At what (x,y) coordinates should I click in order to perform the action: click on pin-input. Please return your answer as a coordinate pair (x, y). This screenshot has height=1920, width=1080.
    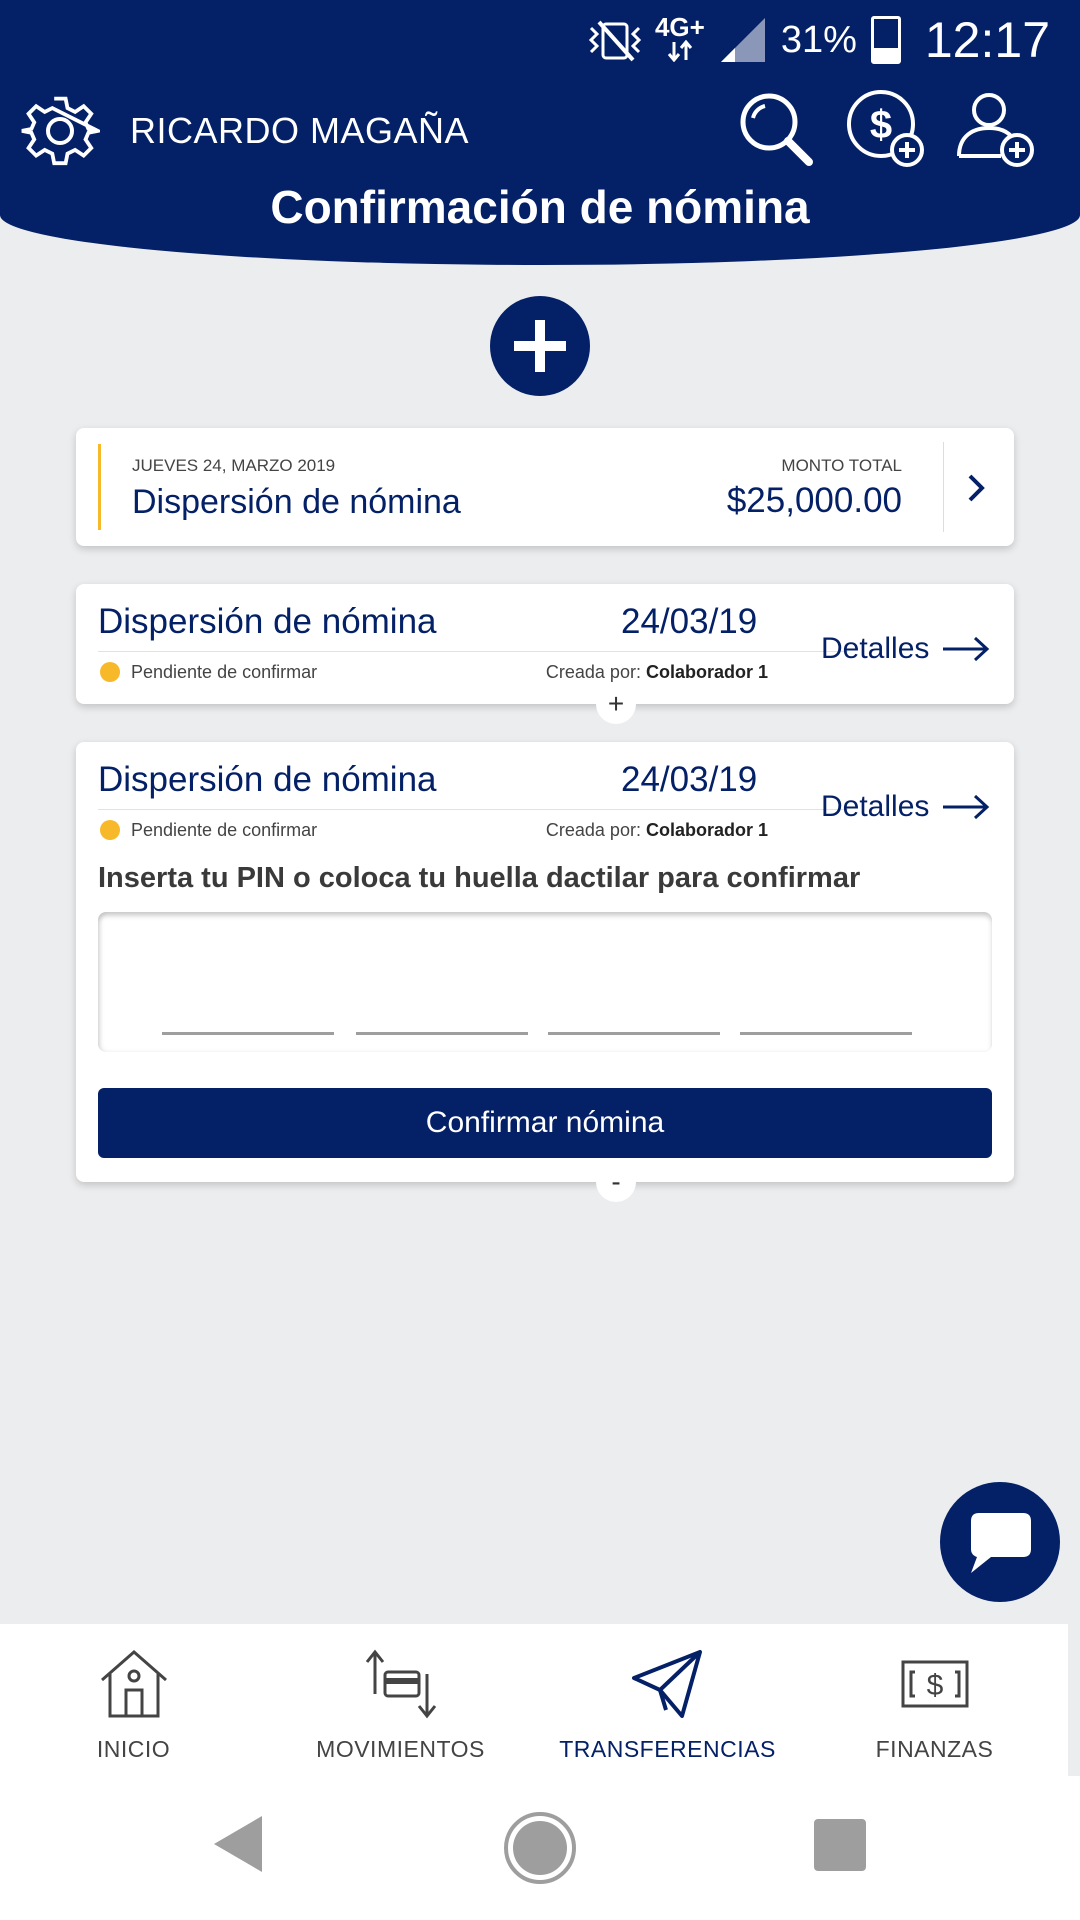
    Looking at the image, I should click on (545, 982).